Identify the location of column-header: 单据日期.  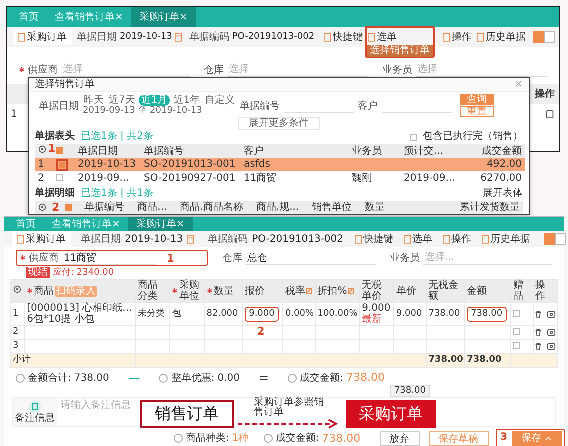
(98, 151).